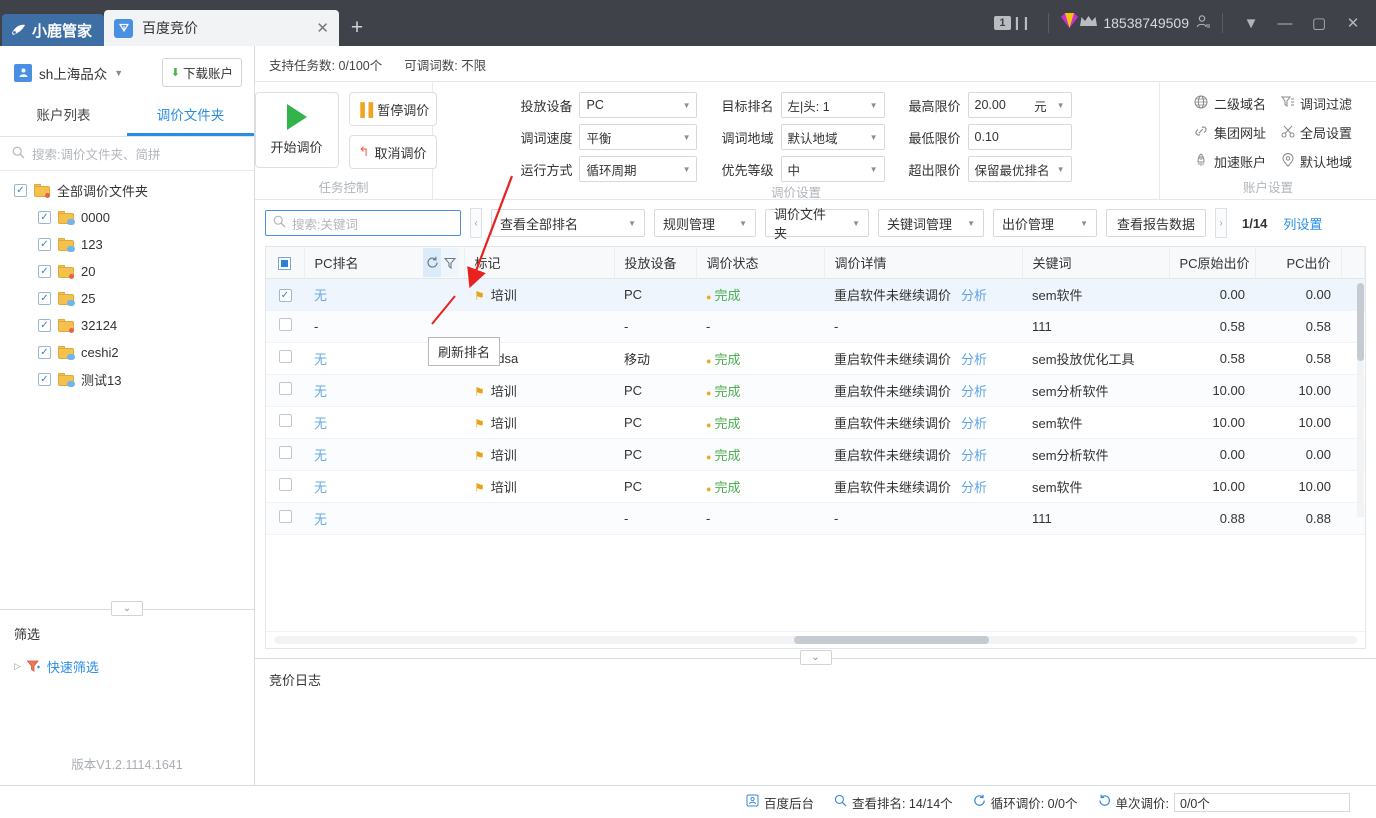 The height and width of the screenshot is (818, 1376). Describe the element at coordinates (53, 30) in the screenshot. I see `app-logo-tab: 小鹿管家` at that location.